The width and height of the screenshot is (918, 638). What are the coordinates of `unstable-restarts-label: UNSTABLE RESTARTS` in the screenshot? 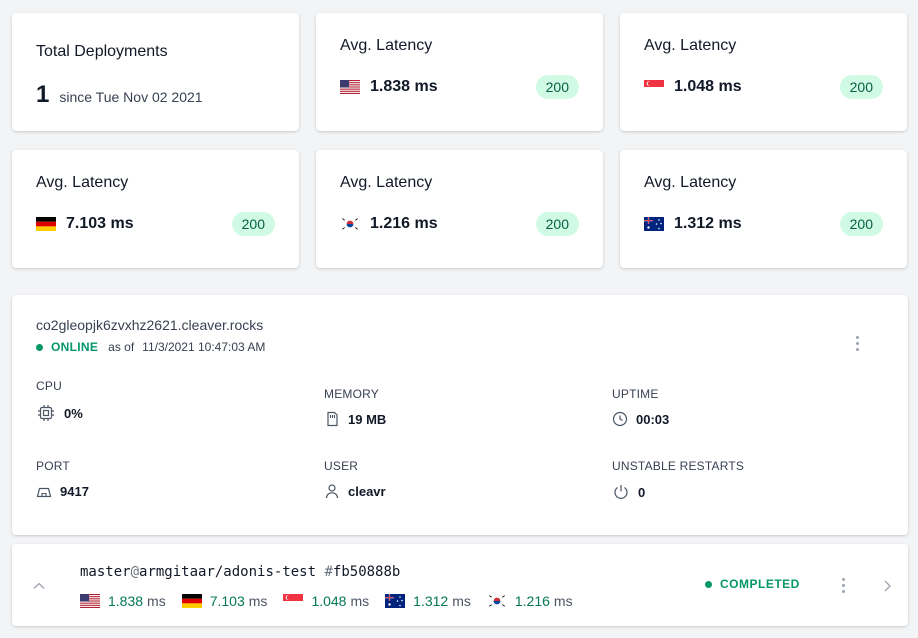 It's located at (678, 466).